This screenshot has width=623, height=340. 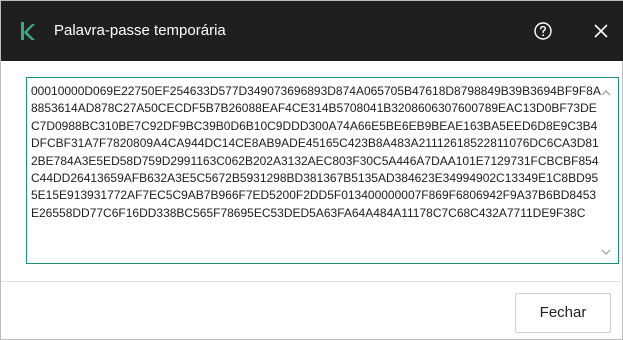 What do you see at coordinates (28, 31) in the screenshot?
I see `kaspersky-k-icon` at bounding box center [28, 31].